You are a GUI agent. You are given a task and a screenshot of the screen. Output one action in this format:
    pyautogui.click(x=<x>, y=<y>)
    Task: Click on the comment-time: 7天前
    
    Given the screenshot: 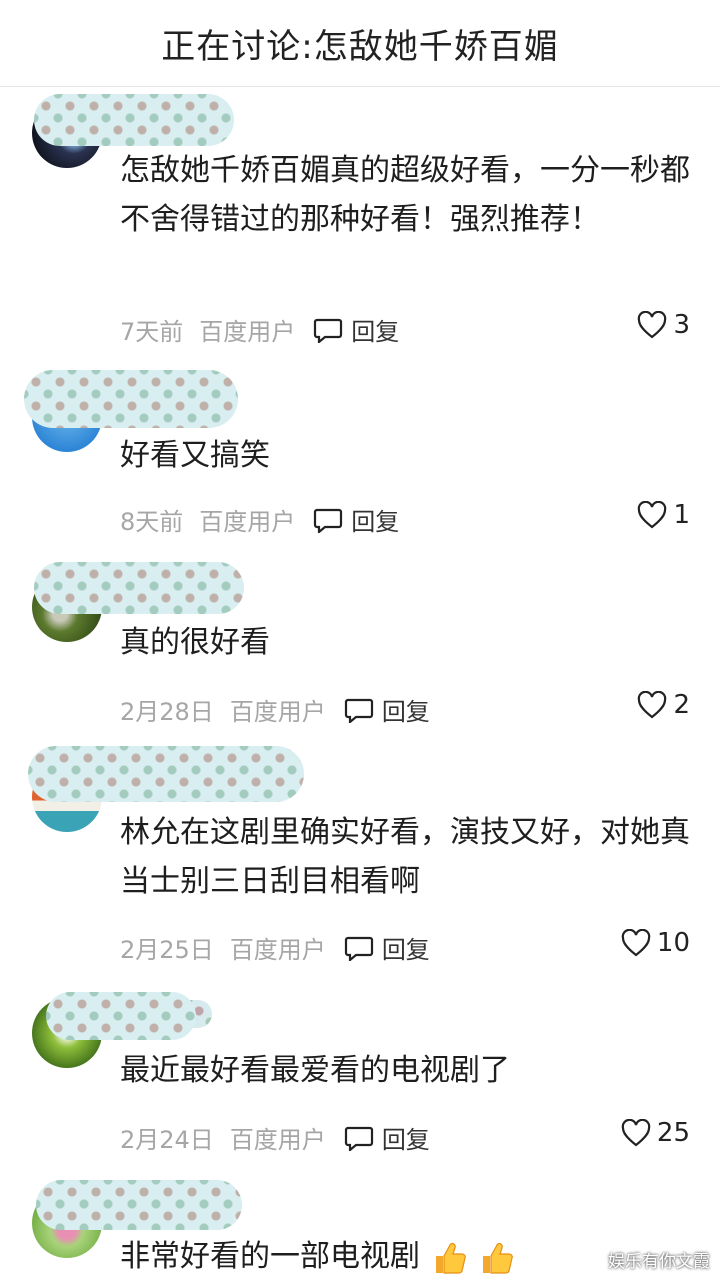 What is the action you would take?
    pyautogui.click(x=152, y=332)
    